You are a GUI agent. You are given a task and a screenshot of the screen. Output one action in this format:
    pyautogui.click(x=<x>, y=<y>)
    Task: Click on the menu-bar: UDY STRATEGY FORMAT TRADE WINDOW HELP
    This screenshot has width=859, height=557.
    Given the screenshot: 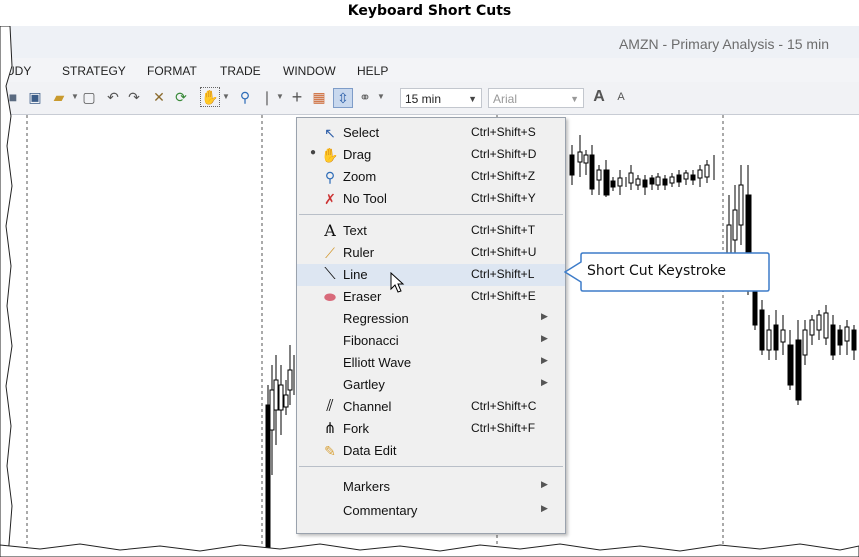 What is the action you would take?
    pyautogui.click(x=429, y=70)
    